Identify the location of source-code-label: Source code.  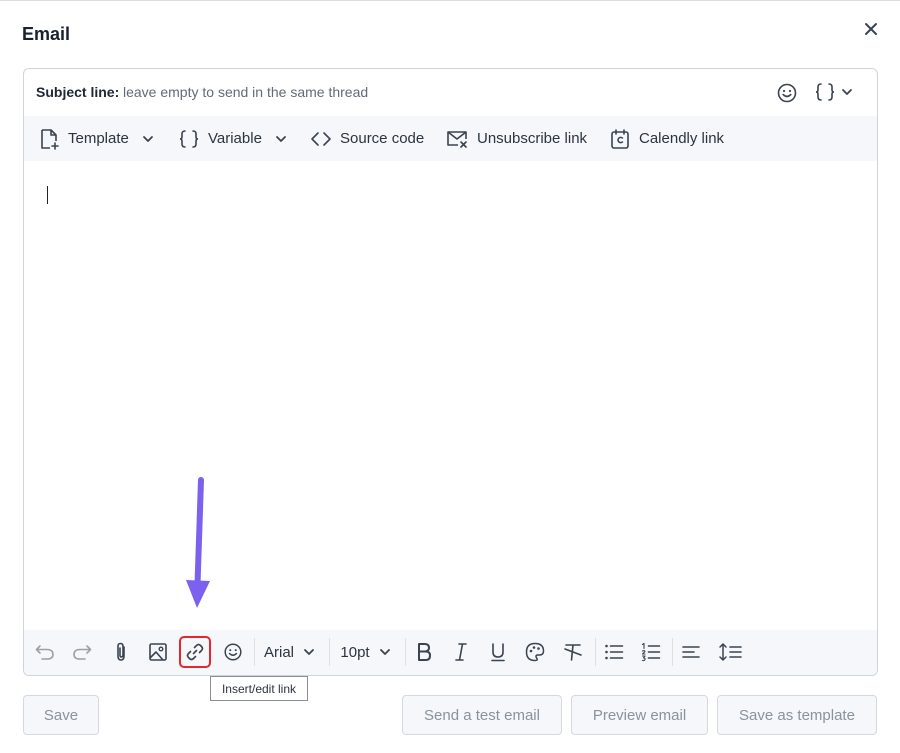
(382, 138).